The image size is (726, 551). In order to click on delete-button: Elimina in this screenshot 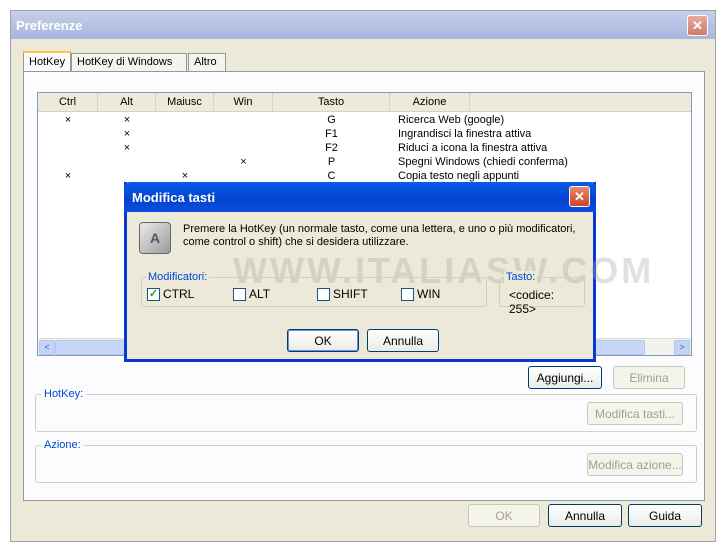, I will do `click(649, 377)`.